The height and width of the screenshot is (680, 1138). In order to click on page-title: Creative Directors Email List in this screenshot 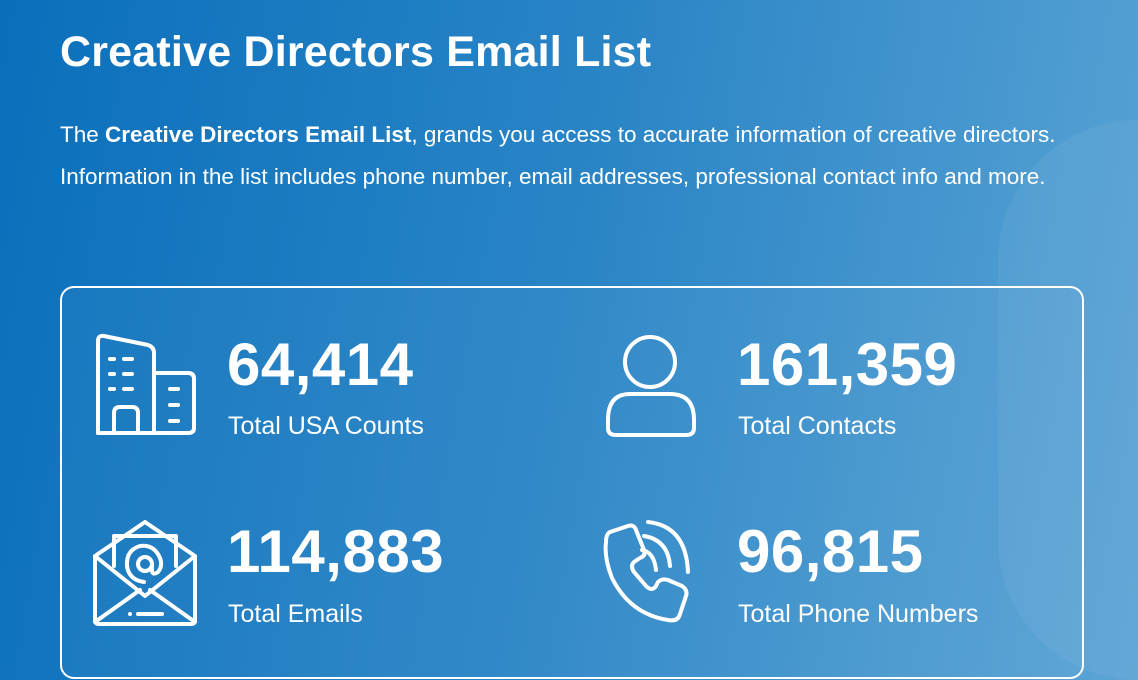, I will do `click(356, 52)`.